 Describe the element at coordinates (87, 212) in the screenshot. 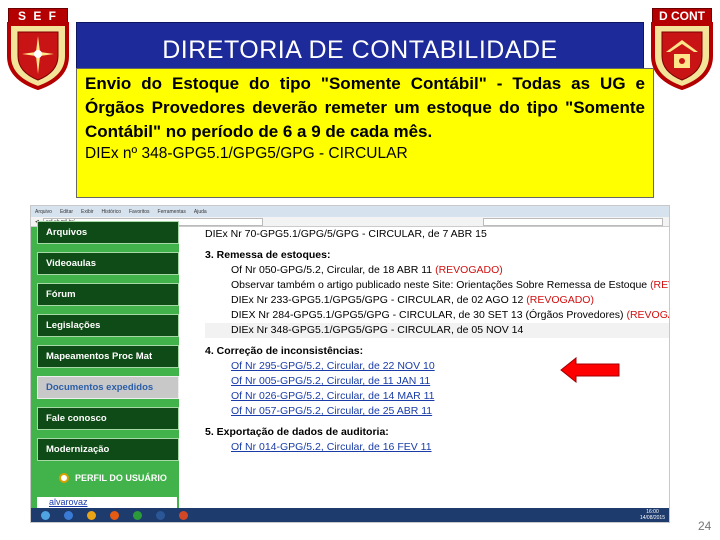

I see `browser-menu-item: Exibir` at that location.